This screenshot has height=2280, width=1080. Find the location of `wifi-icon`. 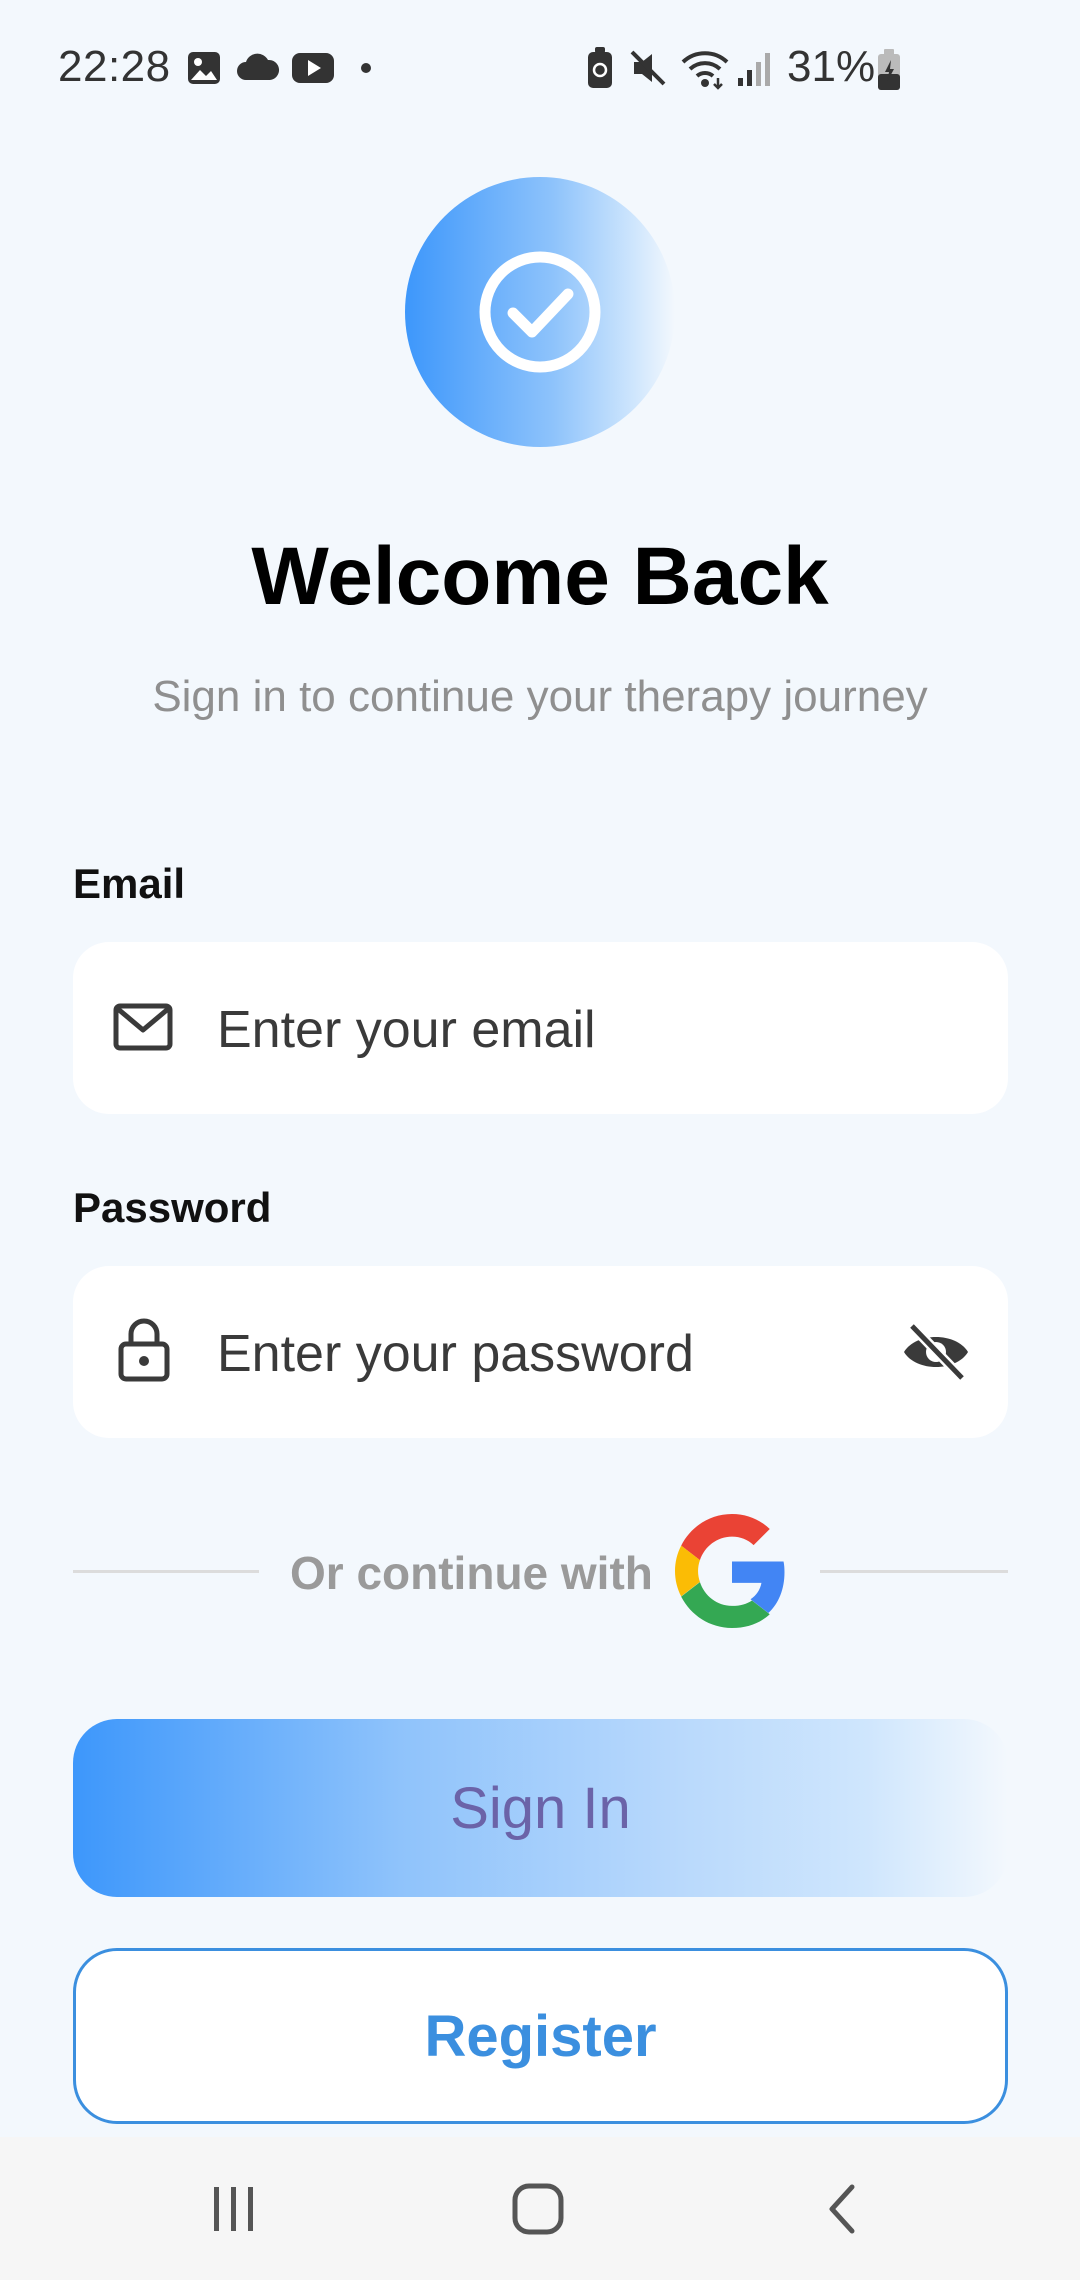

wifi-icon is located at coordinates (705, 70).